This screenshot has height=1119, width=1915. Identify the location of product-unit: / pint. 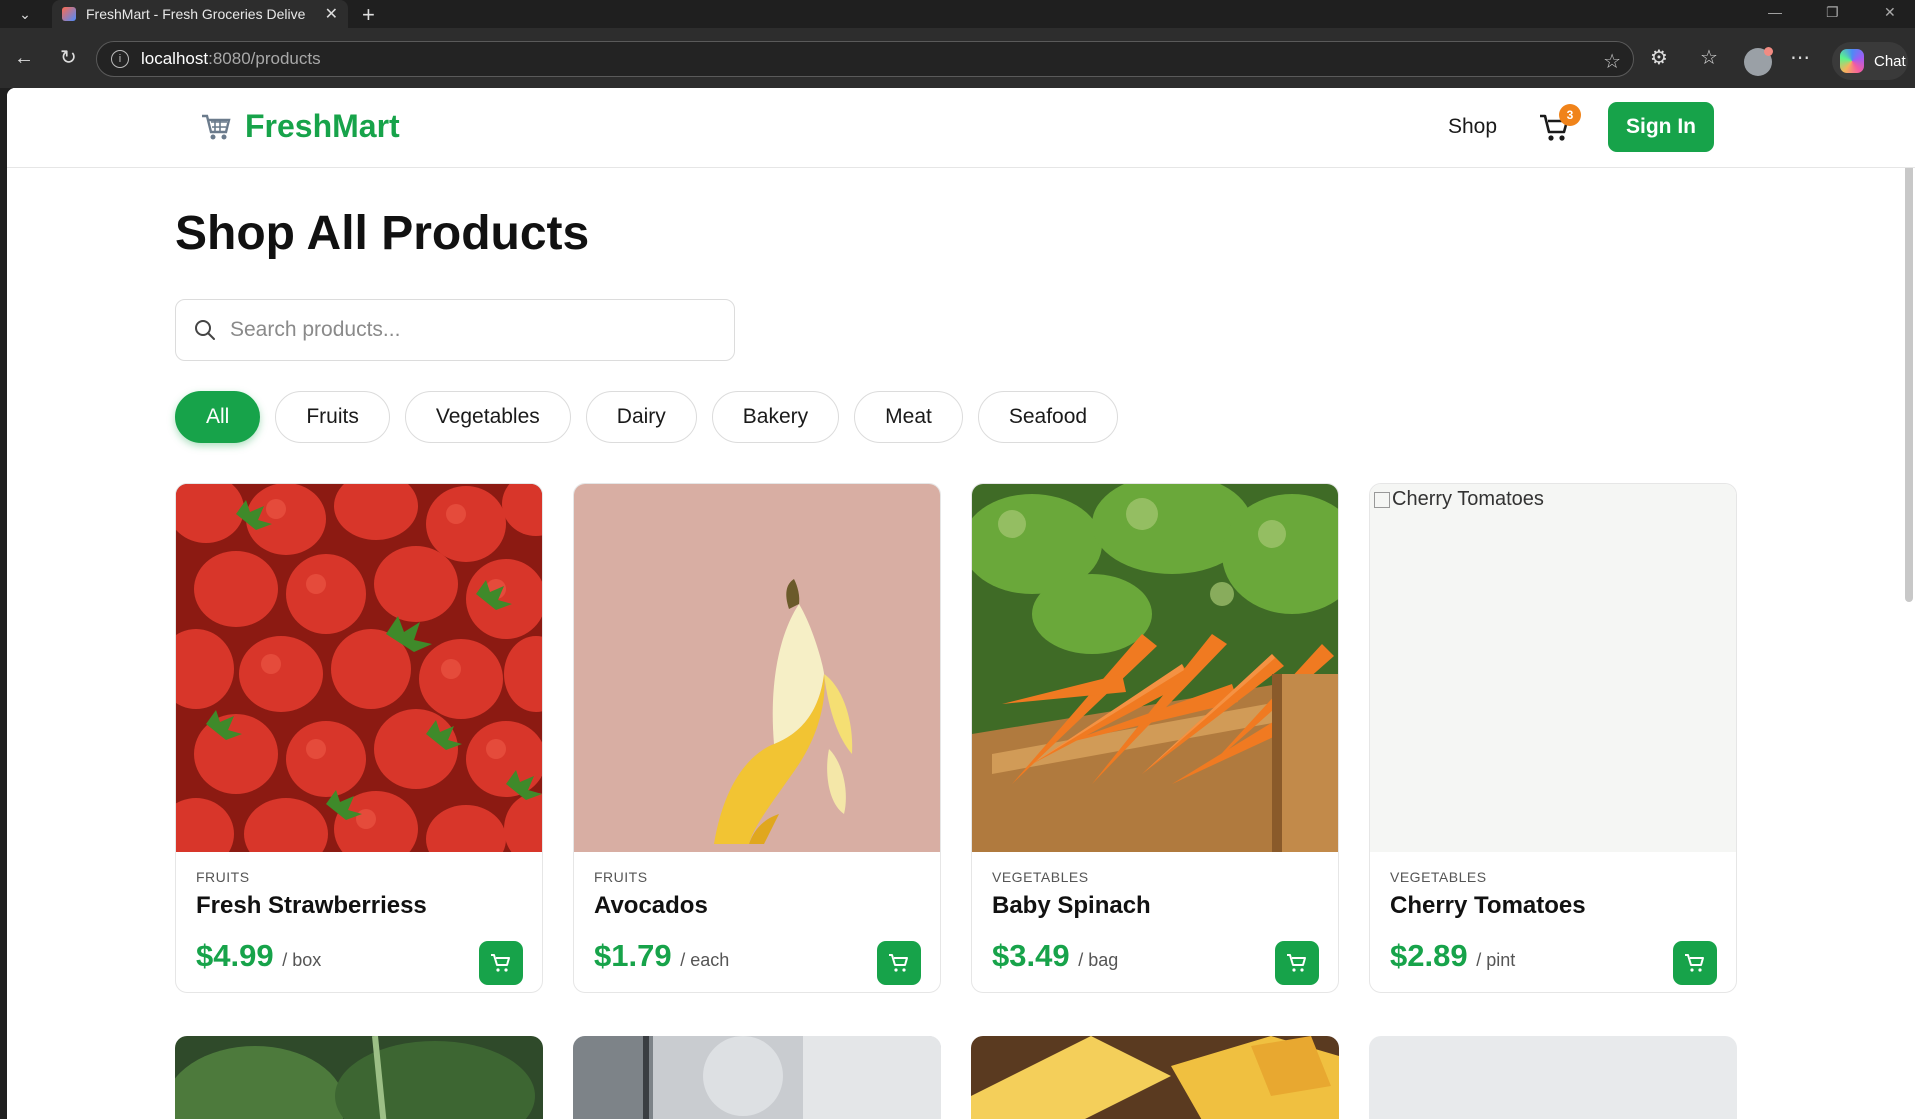
(1496, 960).